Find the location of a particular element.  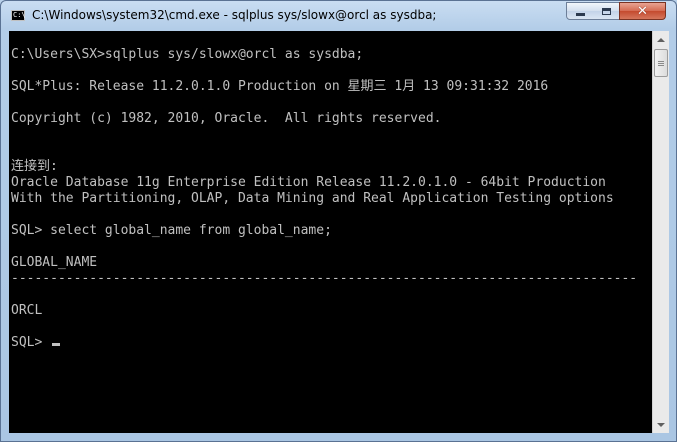

console-line-result: ORCL is located at coordinates (27, 310).